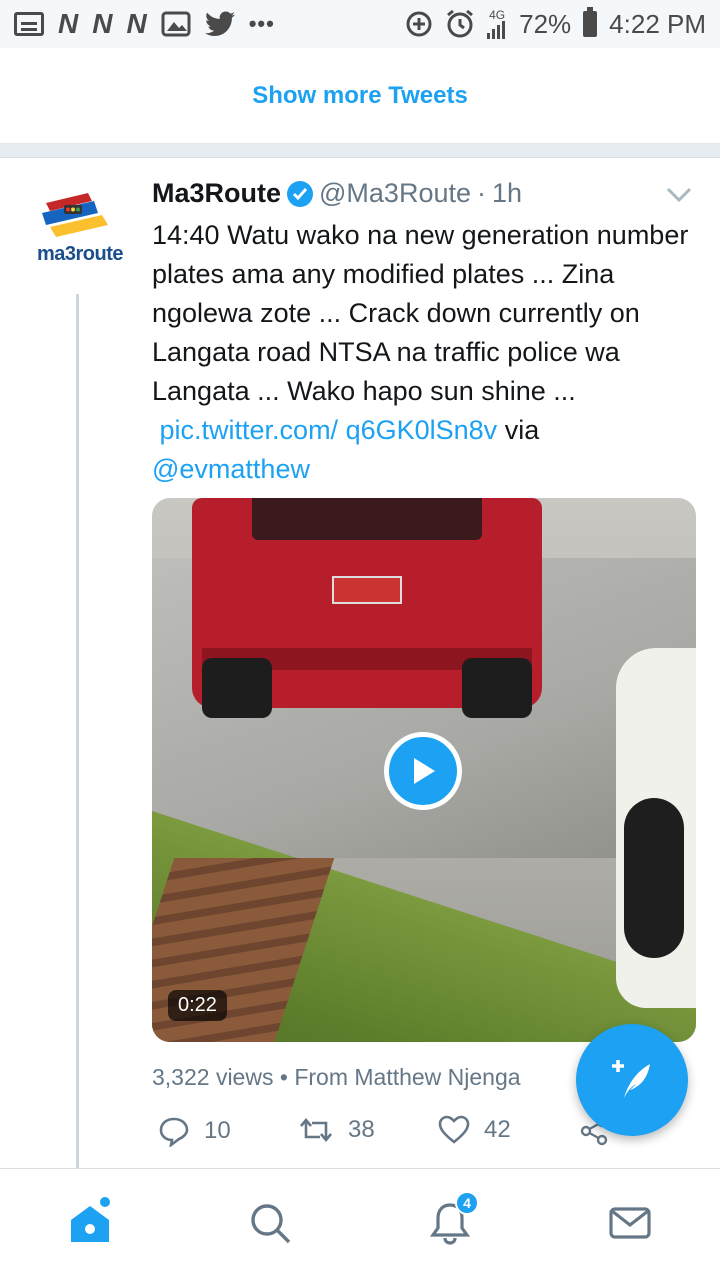 This screenshot has height=1280, width=720. Describe the element at coordinates (249, 430) in the screenshot. I see `media-link-part1: pic.twitter.com/` at that location.